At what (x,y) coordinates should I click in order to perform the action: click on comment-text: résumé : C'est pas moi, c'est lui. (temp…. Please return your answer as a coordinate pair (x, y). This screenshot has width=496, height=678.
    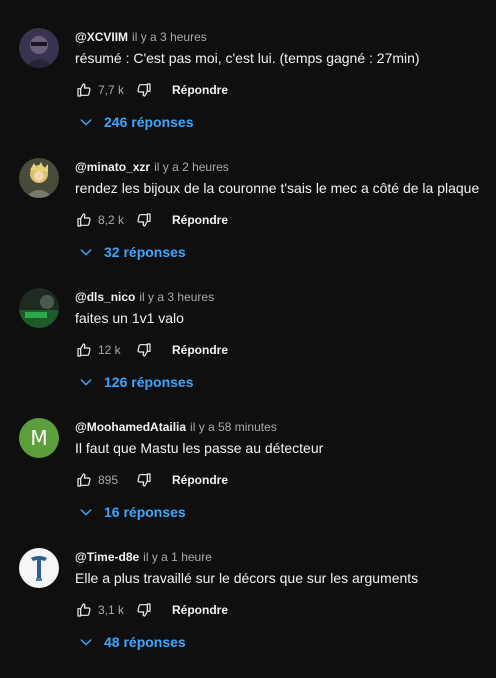
    Looking at the image, I should click on (247, 58).